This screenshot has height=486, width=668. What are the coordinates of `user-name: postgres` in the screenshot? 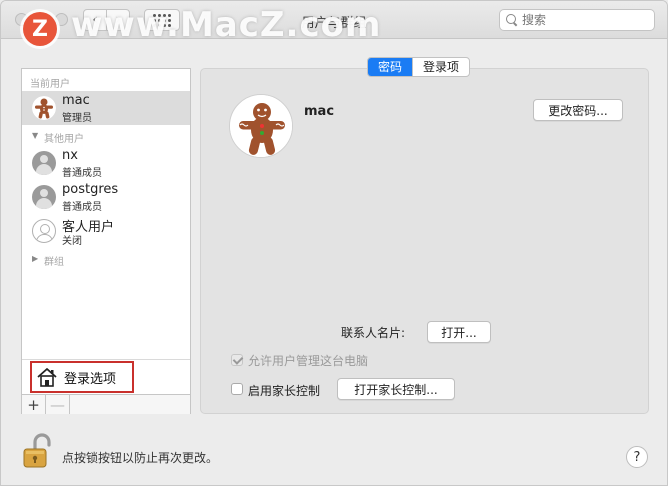 It's located at (90, 189).